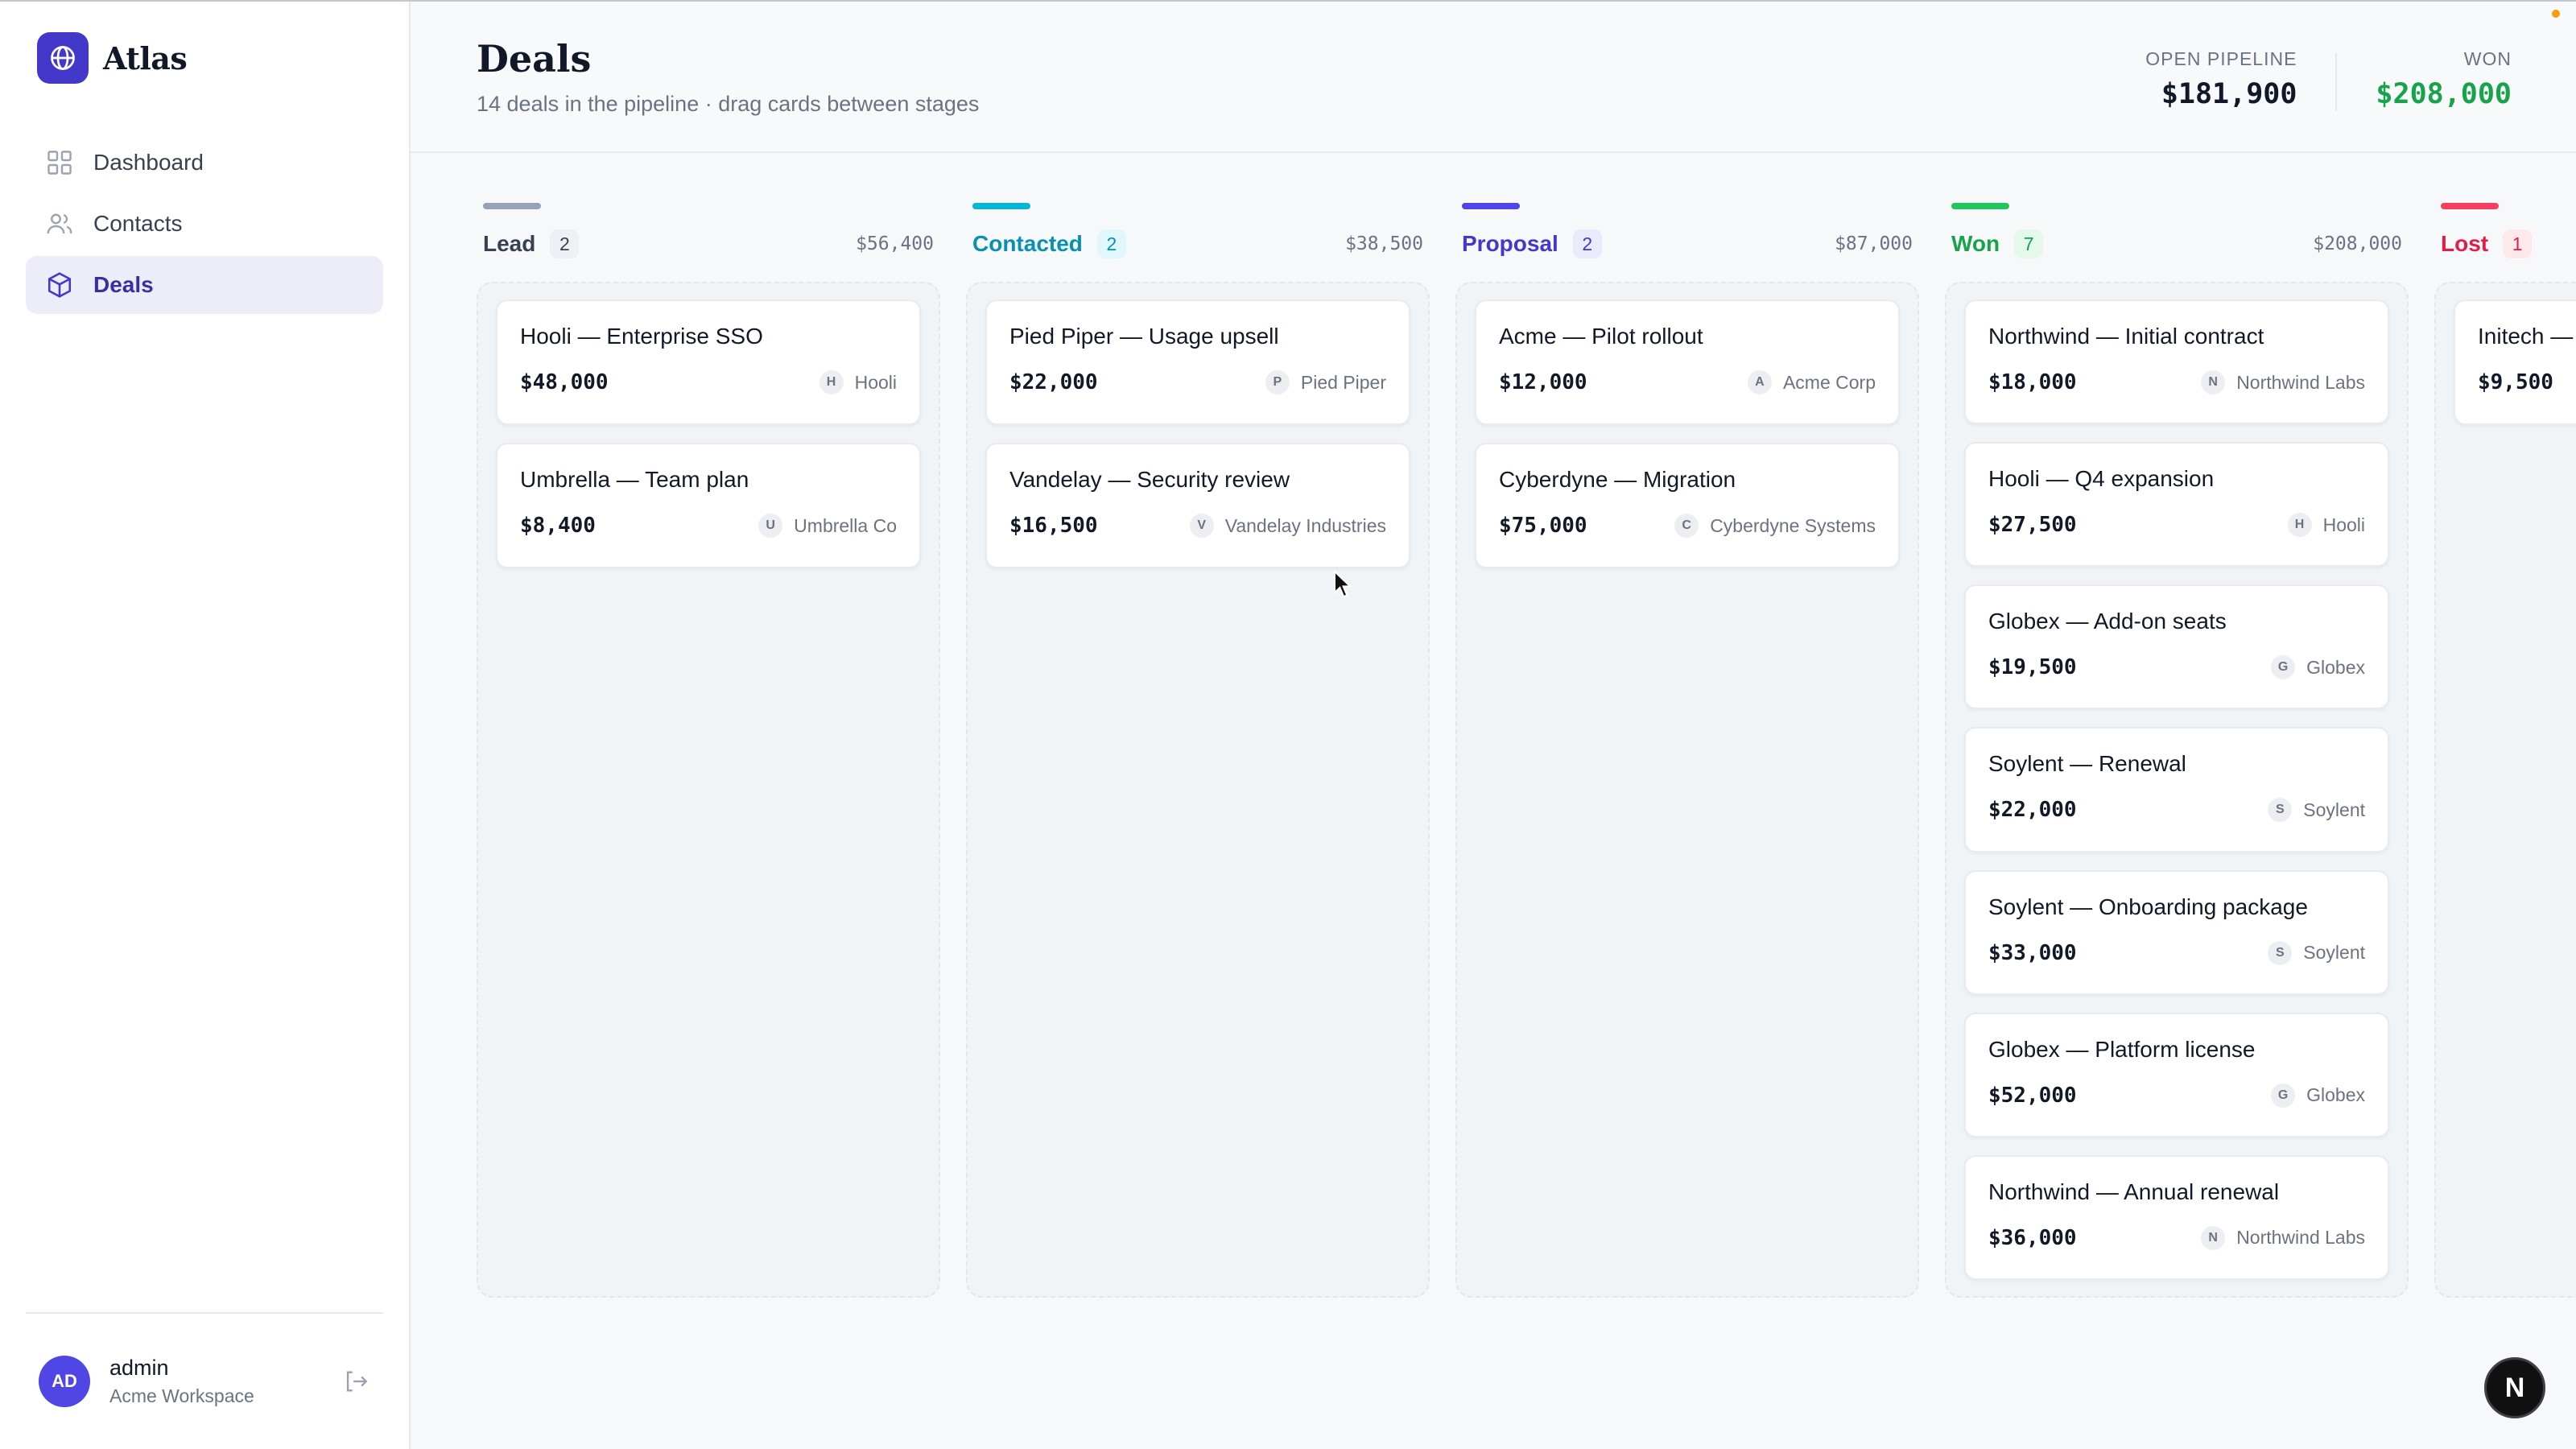 The image size is (2576, 1449). What do you see at coordinates (831, 382) in the screenshot?
I see `company-initial-badge: H` at bounding box center [831, 382].